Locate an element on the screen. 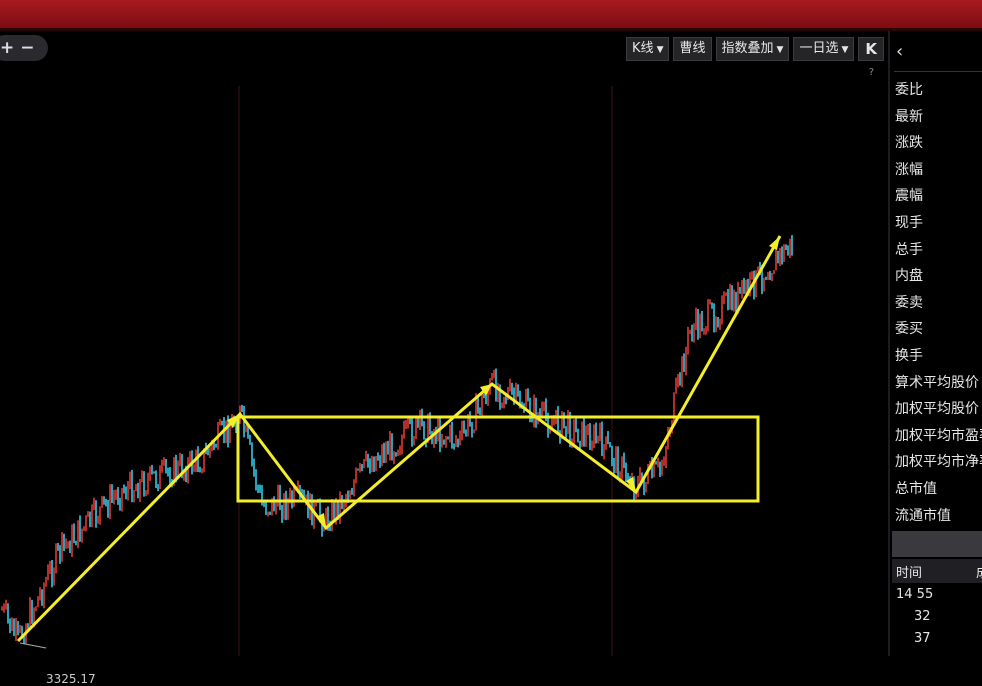 This screenshot has height=686, width=982. quote-field-label: 最新 is located at coordinates (909, 116).